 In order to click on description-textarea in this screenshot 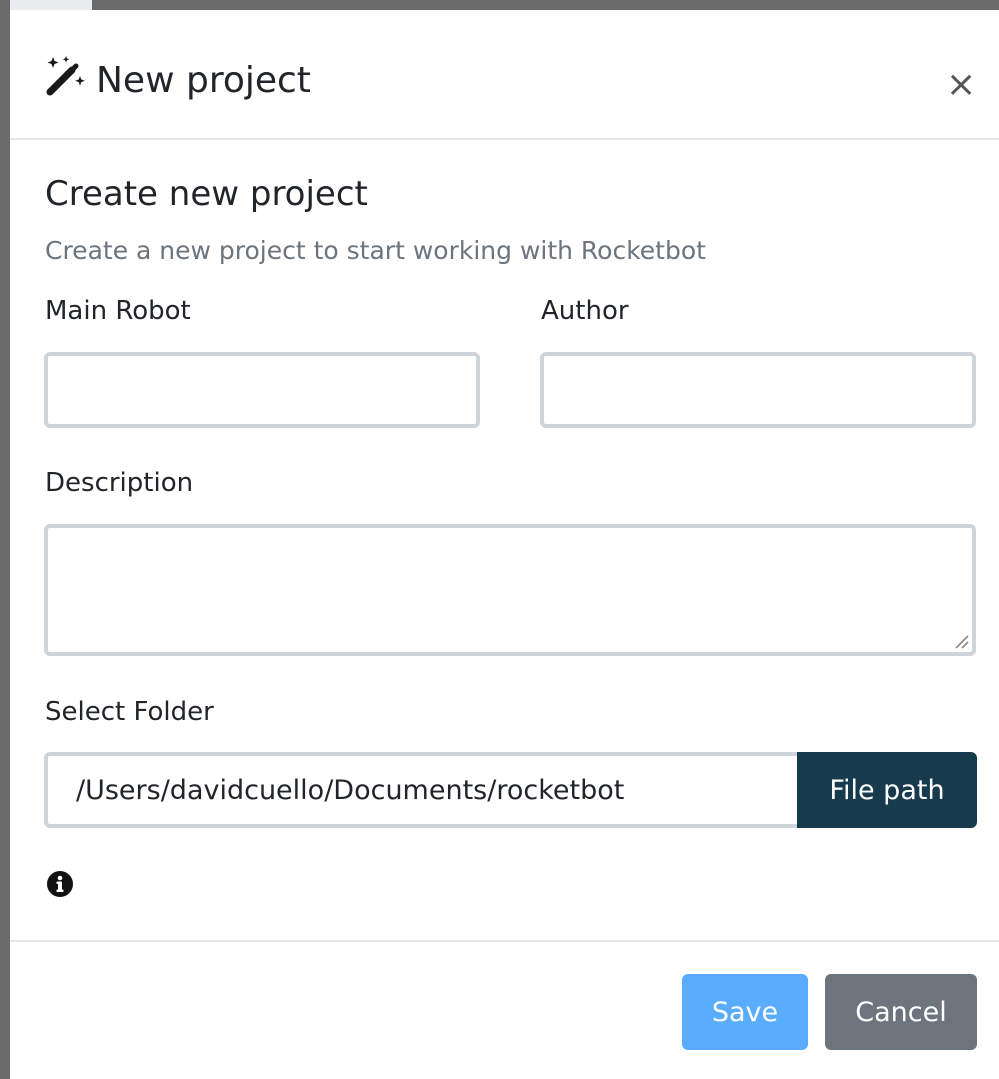, I will do `click(510, 590)`.